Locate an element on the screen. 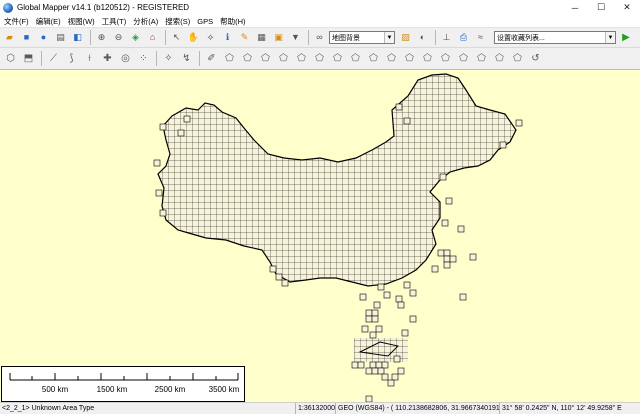 Image resolution: width=640 pixels, height=414 pixels. shape-tool-9-icon: ⬠ is located at coordinates (373, 58).